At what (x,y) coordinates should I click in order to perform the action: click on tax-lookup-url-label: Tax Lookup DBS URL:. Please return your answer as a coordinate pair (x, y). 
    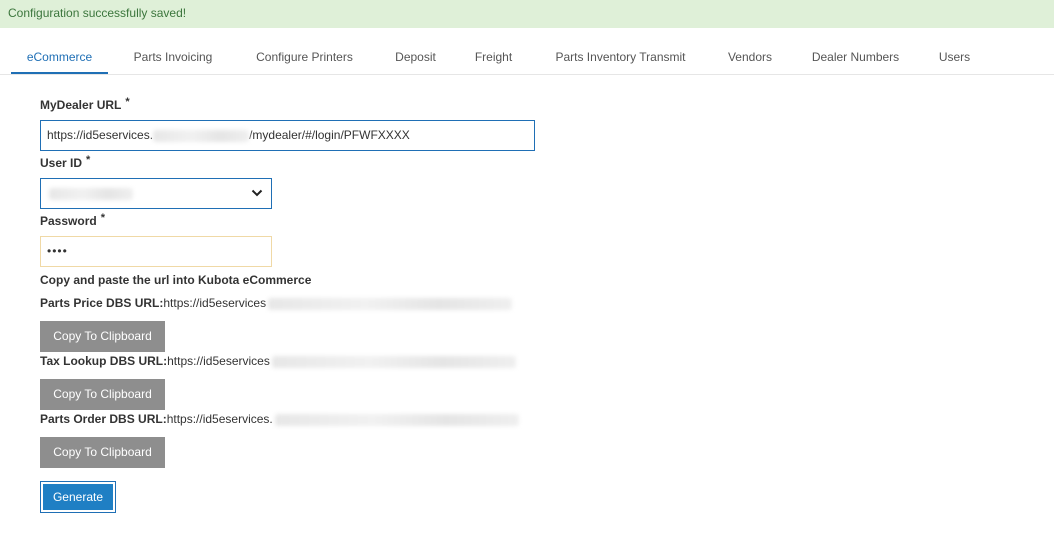
    Looking at the image, I should click on (104, 361).